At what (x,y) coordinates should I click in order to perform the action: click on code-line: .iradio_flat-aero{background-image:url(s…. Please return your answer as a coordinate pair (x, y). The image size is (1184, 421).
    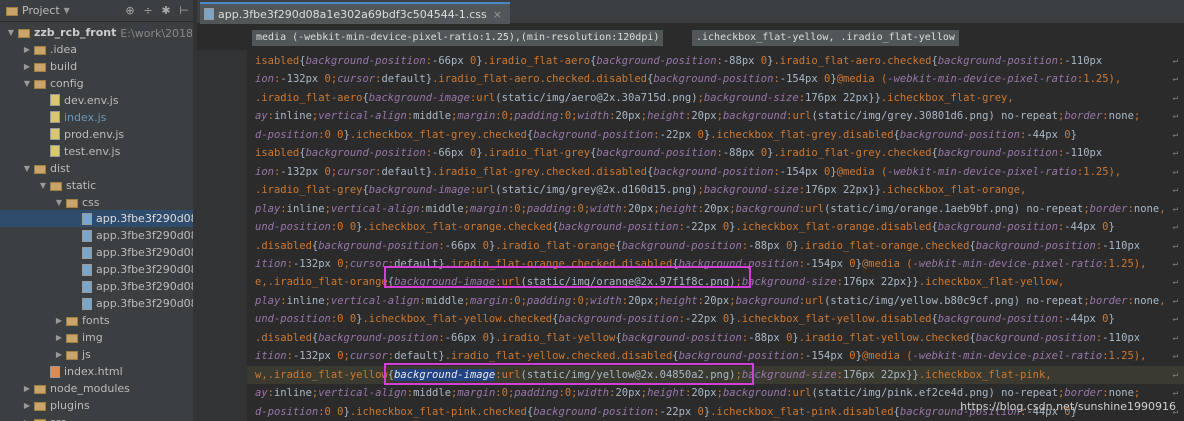
    Looking at the image, I should click on (634, 98).